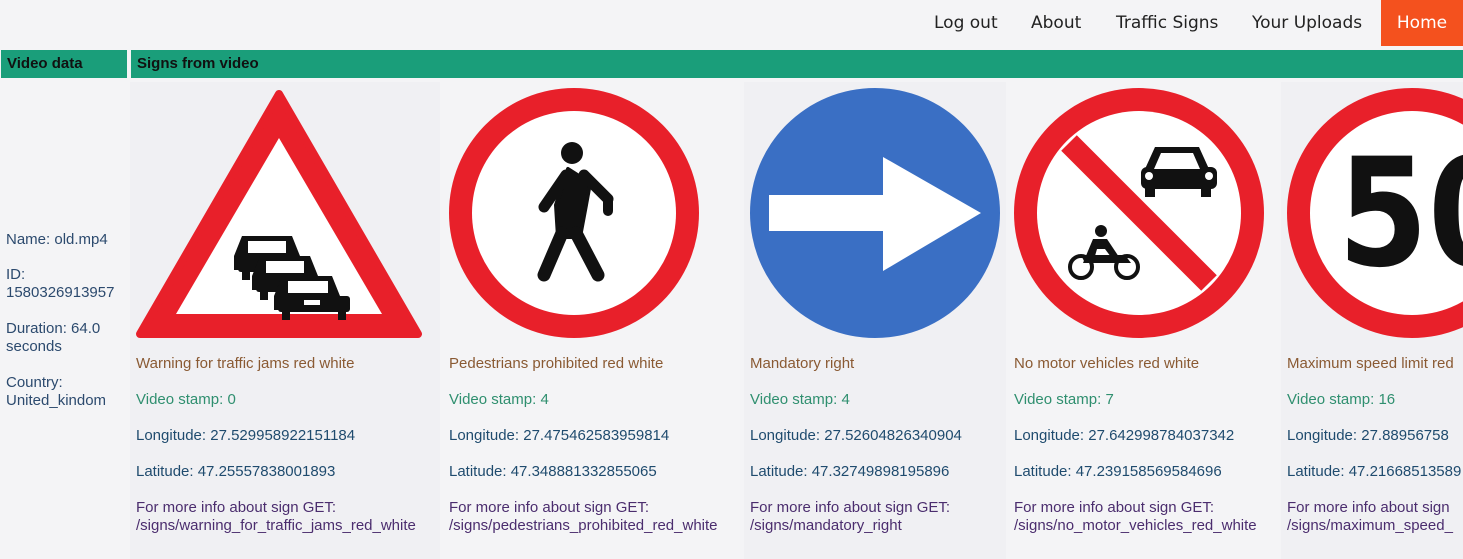 This screenshot has width=1463, height=559. What do you see at coordinates (850, 471) in the screenshot?
I see `latitude: Latitude: 47.32749898195896` at bounding box center [850, 471].